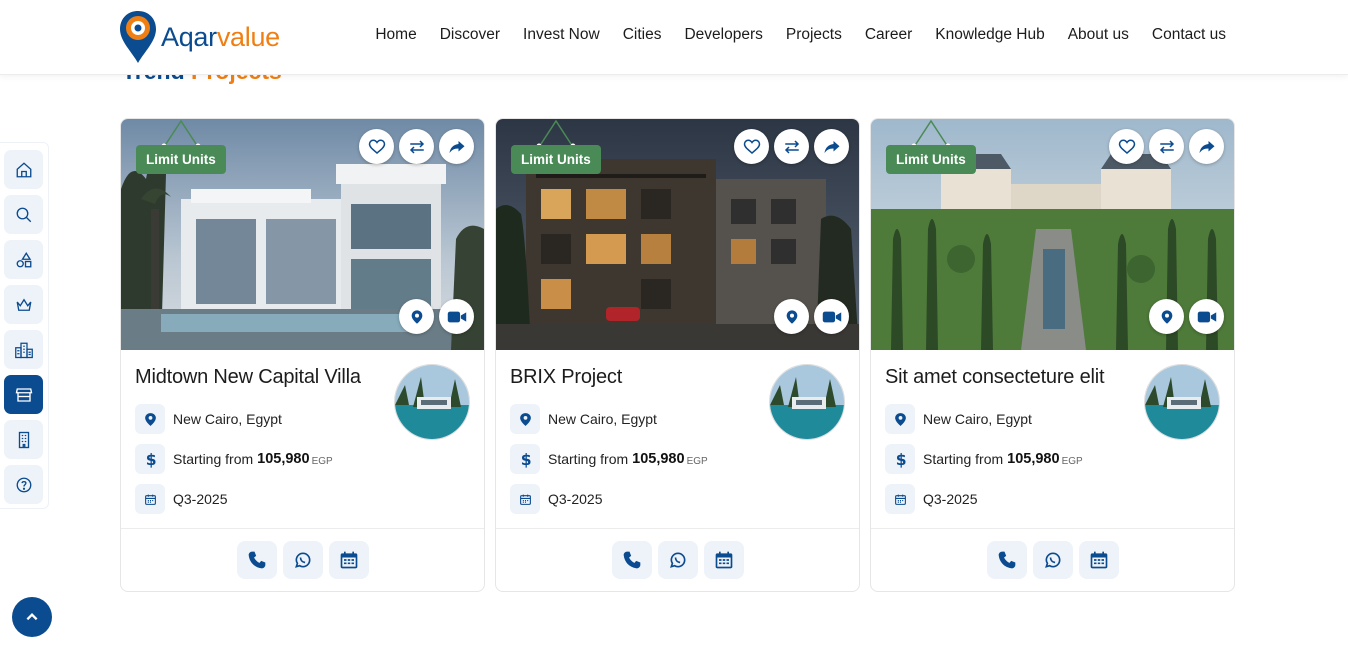 The width and height of the screenshot is (1348, 645). Describe the element at coordinates (23, 484) in the screenshot. I see `sidebar-help-button` at that location.